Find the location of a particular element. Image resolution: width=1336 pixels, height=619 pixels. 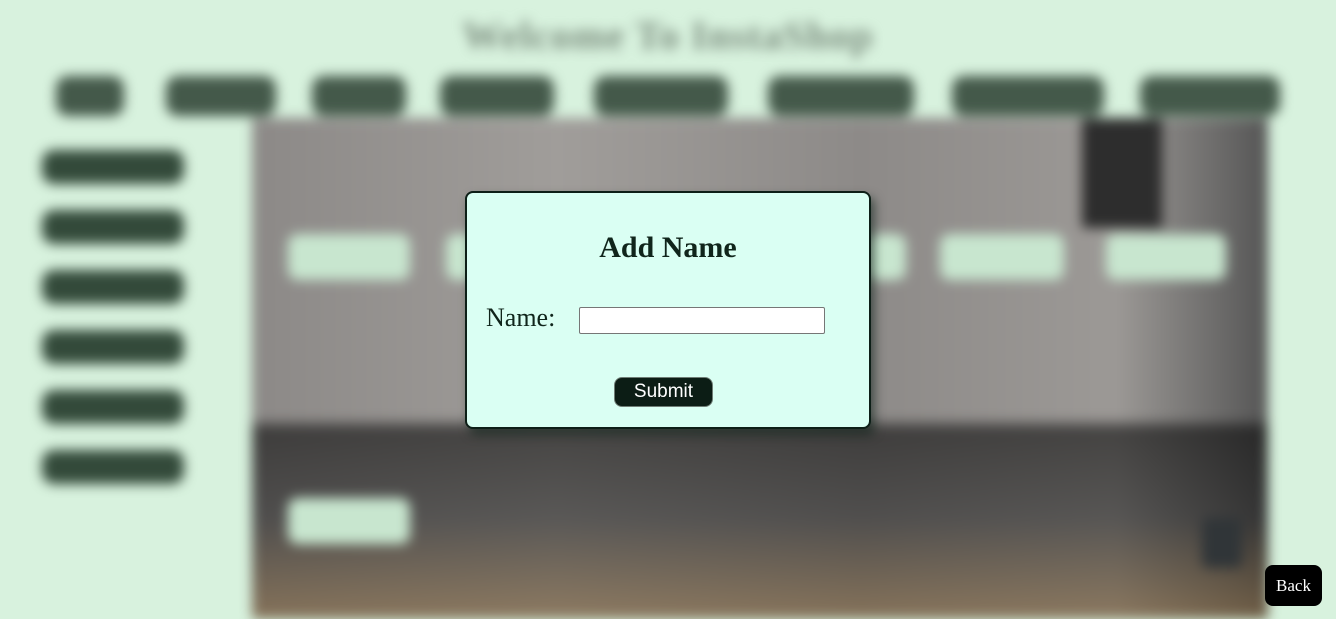

background-page-title: Welcome To InstaShop is located at coordinates (668, 35).